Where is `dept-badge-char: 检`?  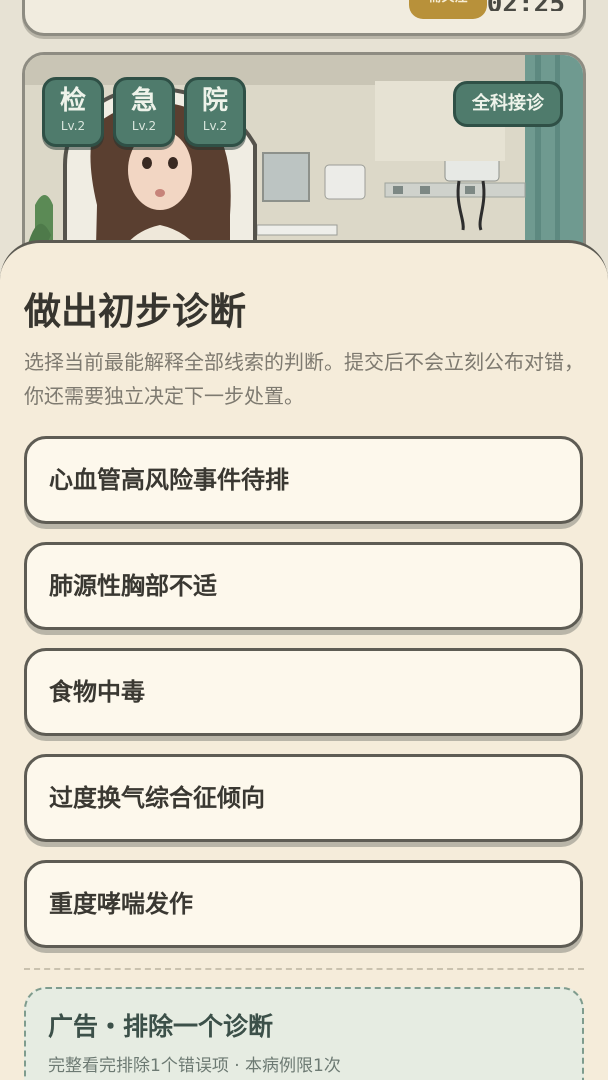
dept-badge-char: 检 is located at coordinates (72, 101).